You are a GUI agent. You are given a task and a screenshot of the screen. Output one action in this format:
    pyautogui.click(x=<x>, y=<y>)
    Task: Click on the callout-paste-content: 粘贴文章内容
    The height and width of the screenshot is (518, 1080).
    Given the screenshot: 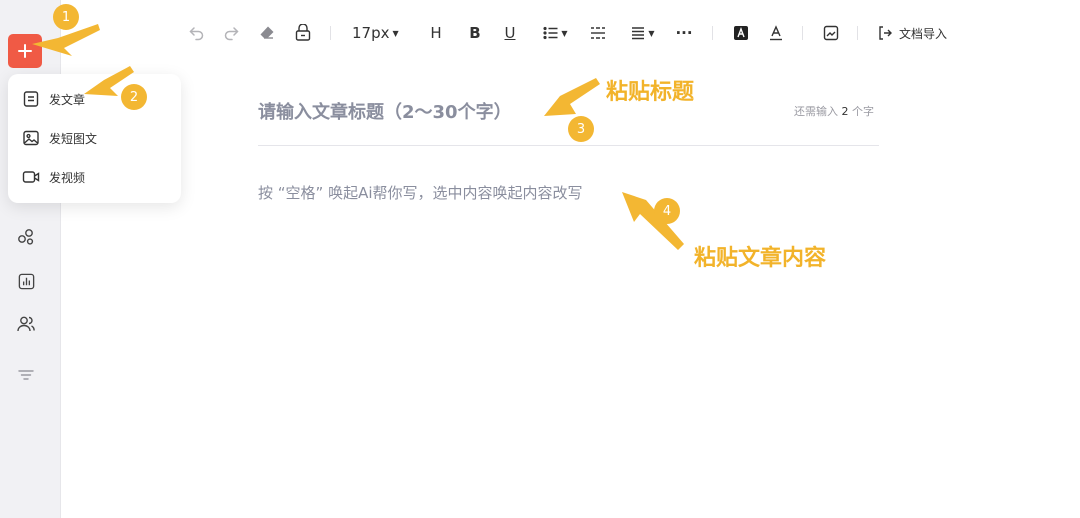 What is the action you would take?
    pyautogui.click(x=760, y=258)
    